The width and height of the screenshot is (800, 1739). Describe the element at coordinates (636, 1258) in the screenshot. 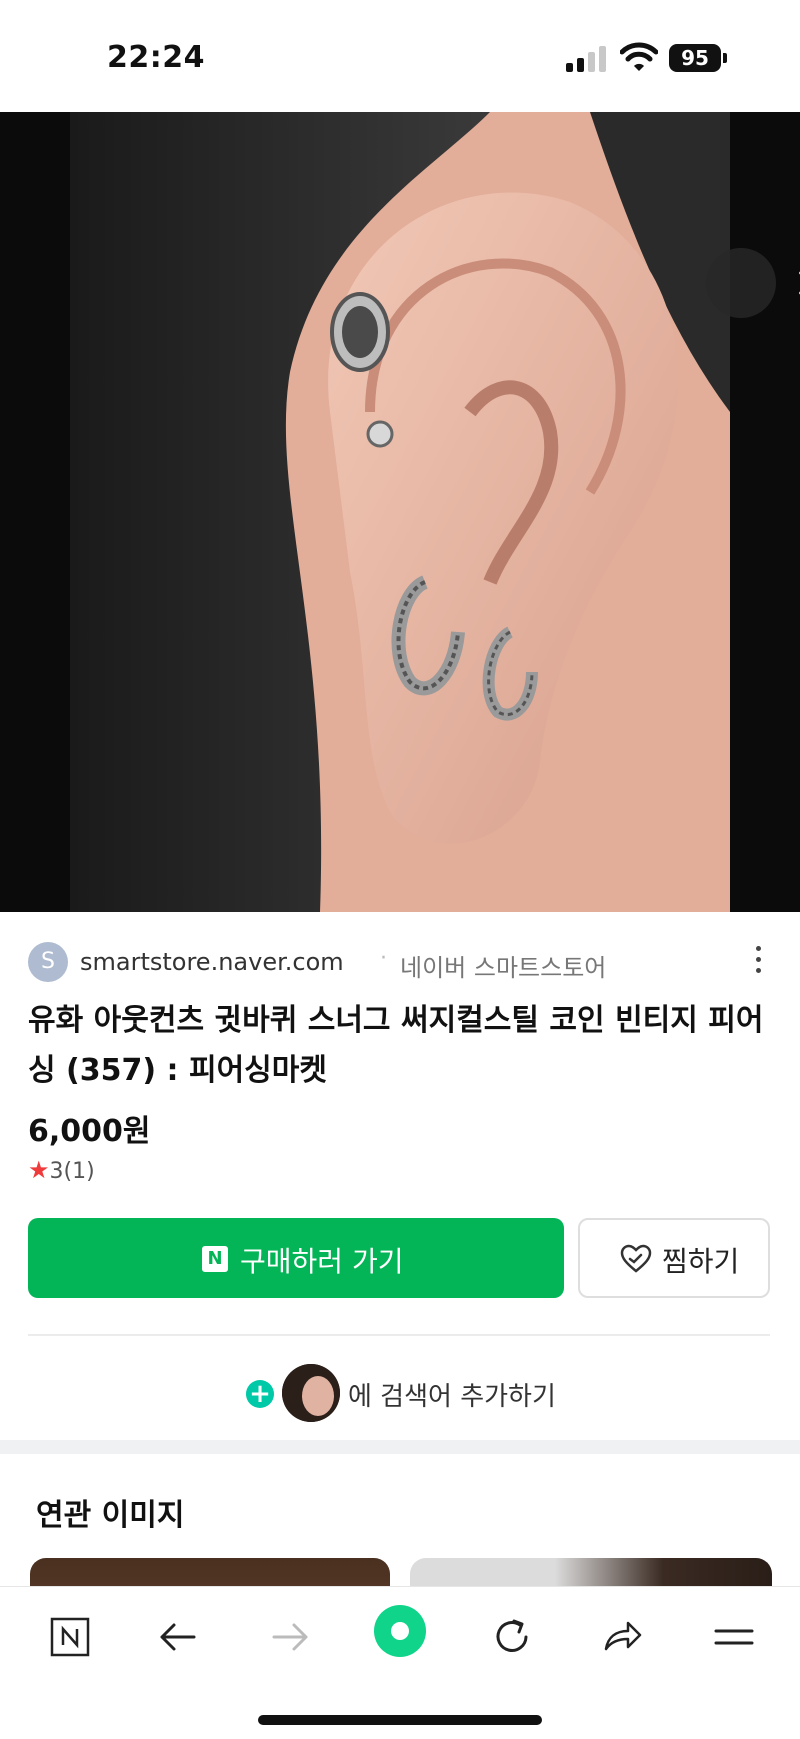

I see `heart-icon` at that location.